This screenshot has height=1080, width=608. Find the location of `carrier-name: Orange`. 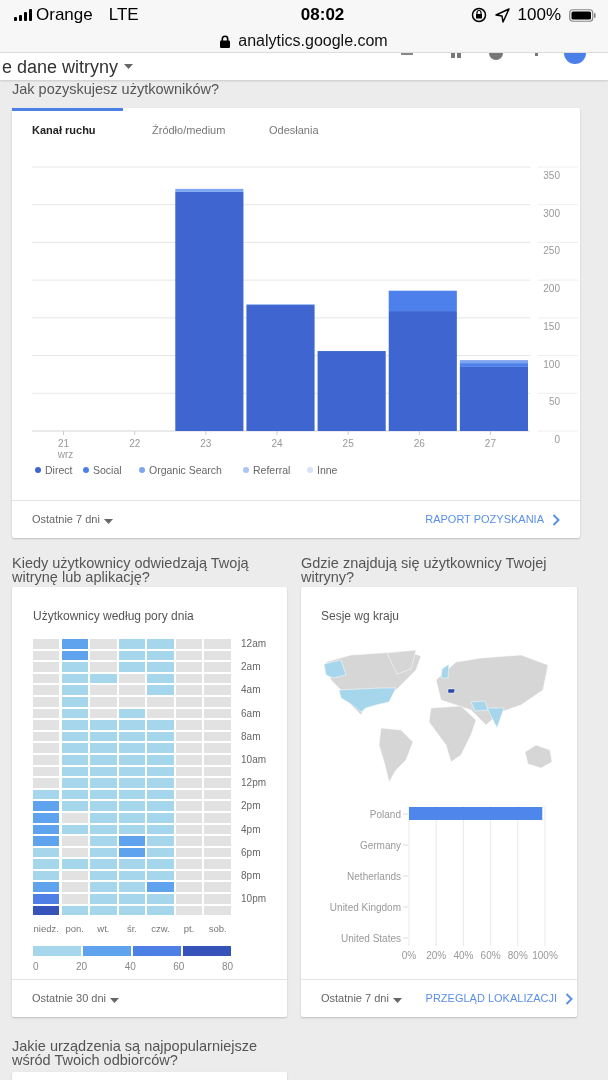

carrier-name: Orange is located at coordinates (64, 15).